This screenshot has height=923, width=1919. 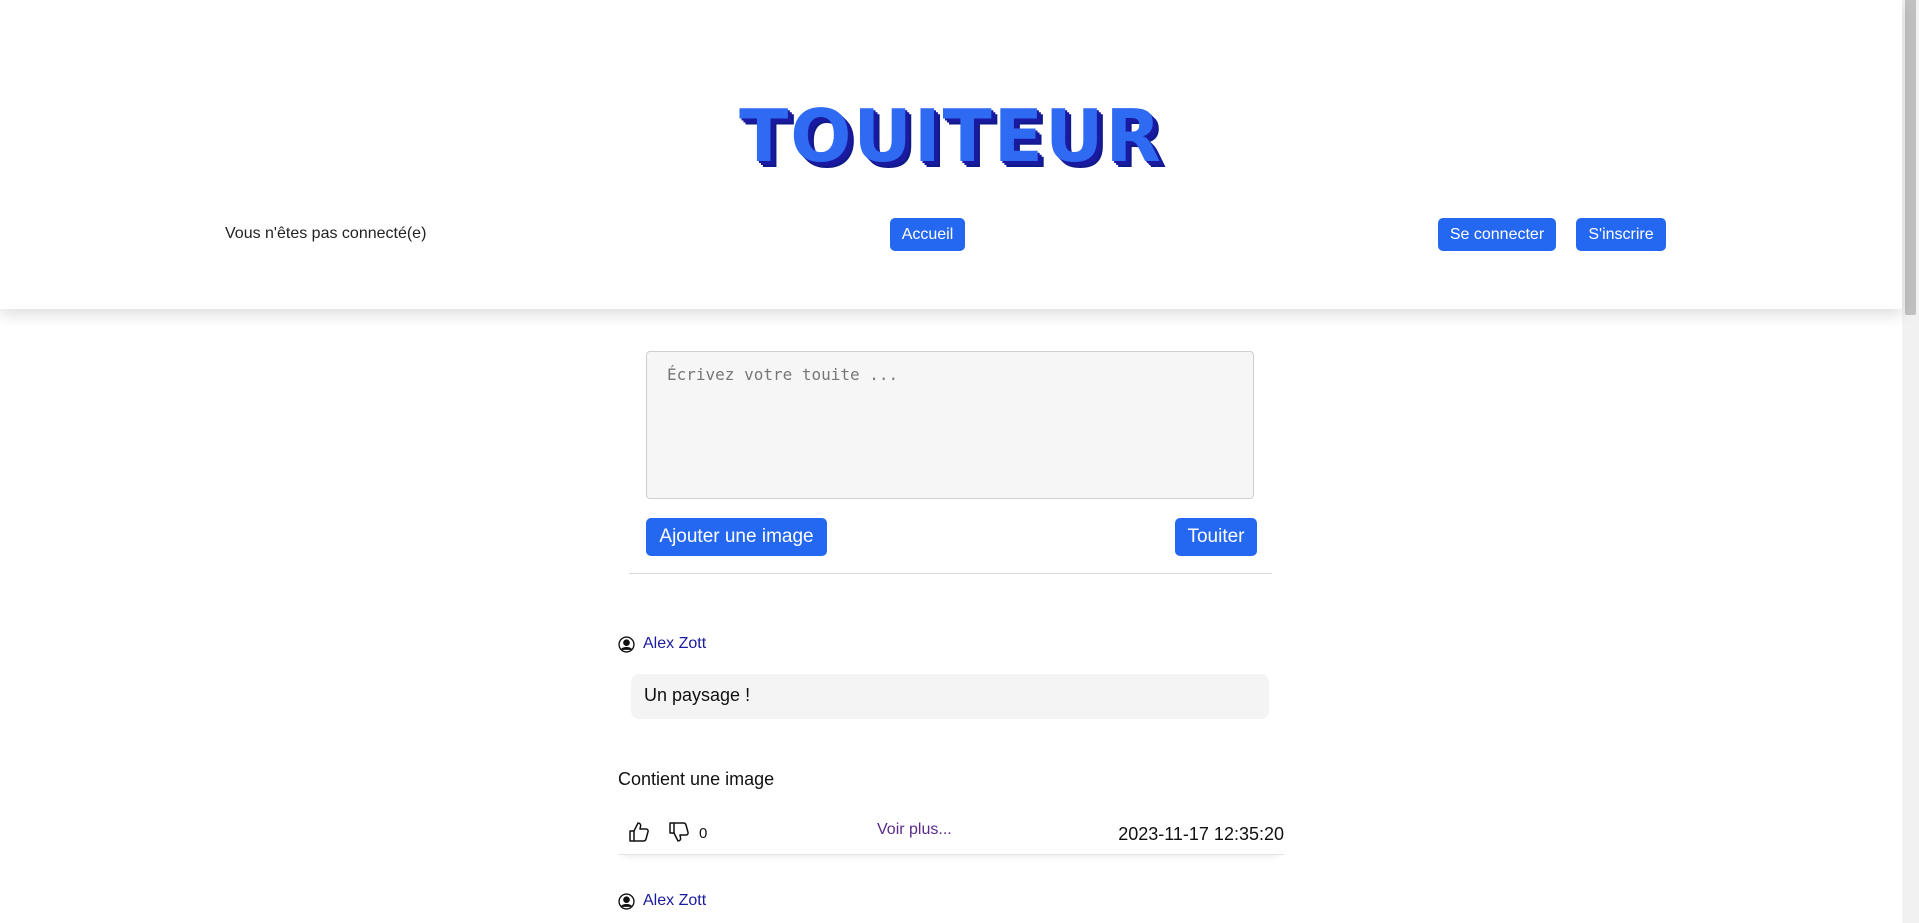 What do you see at coordinates (1910, 461) in the screenshot?
I see `page-scrollbar` at bounding box center [1910, 461].